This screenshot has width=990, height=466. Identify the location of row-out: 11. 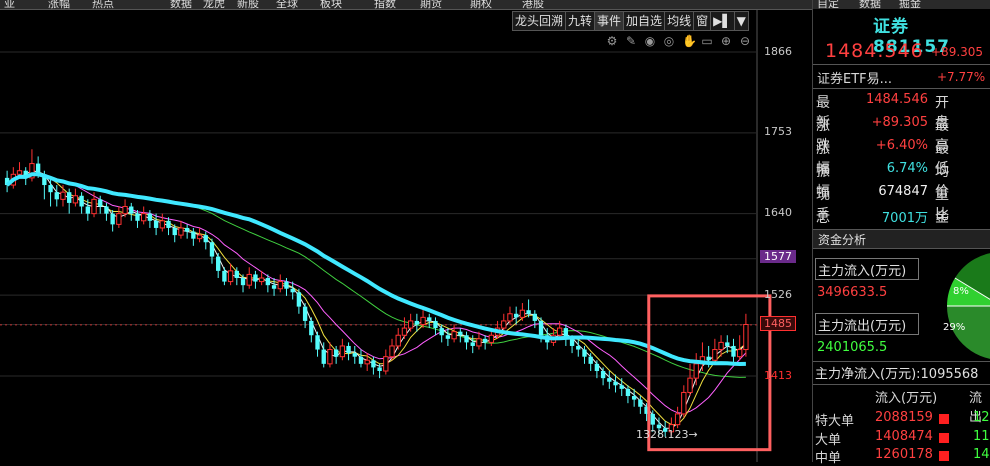
(981, 436).